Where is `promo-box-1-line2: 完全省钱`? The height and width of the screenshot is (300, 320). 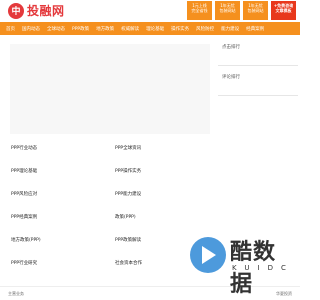 promo-box-1-line2: 完全省钱 is located at coordinates (199, 10).